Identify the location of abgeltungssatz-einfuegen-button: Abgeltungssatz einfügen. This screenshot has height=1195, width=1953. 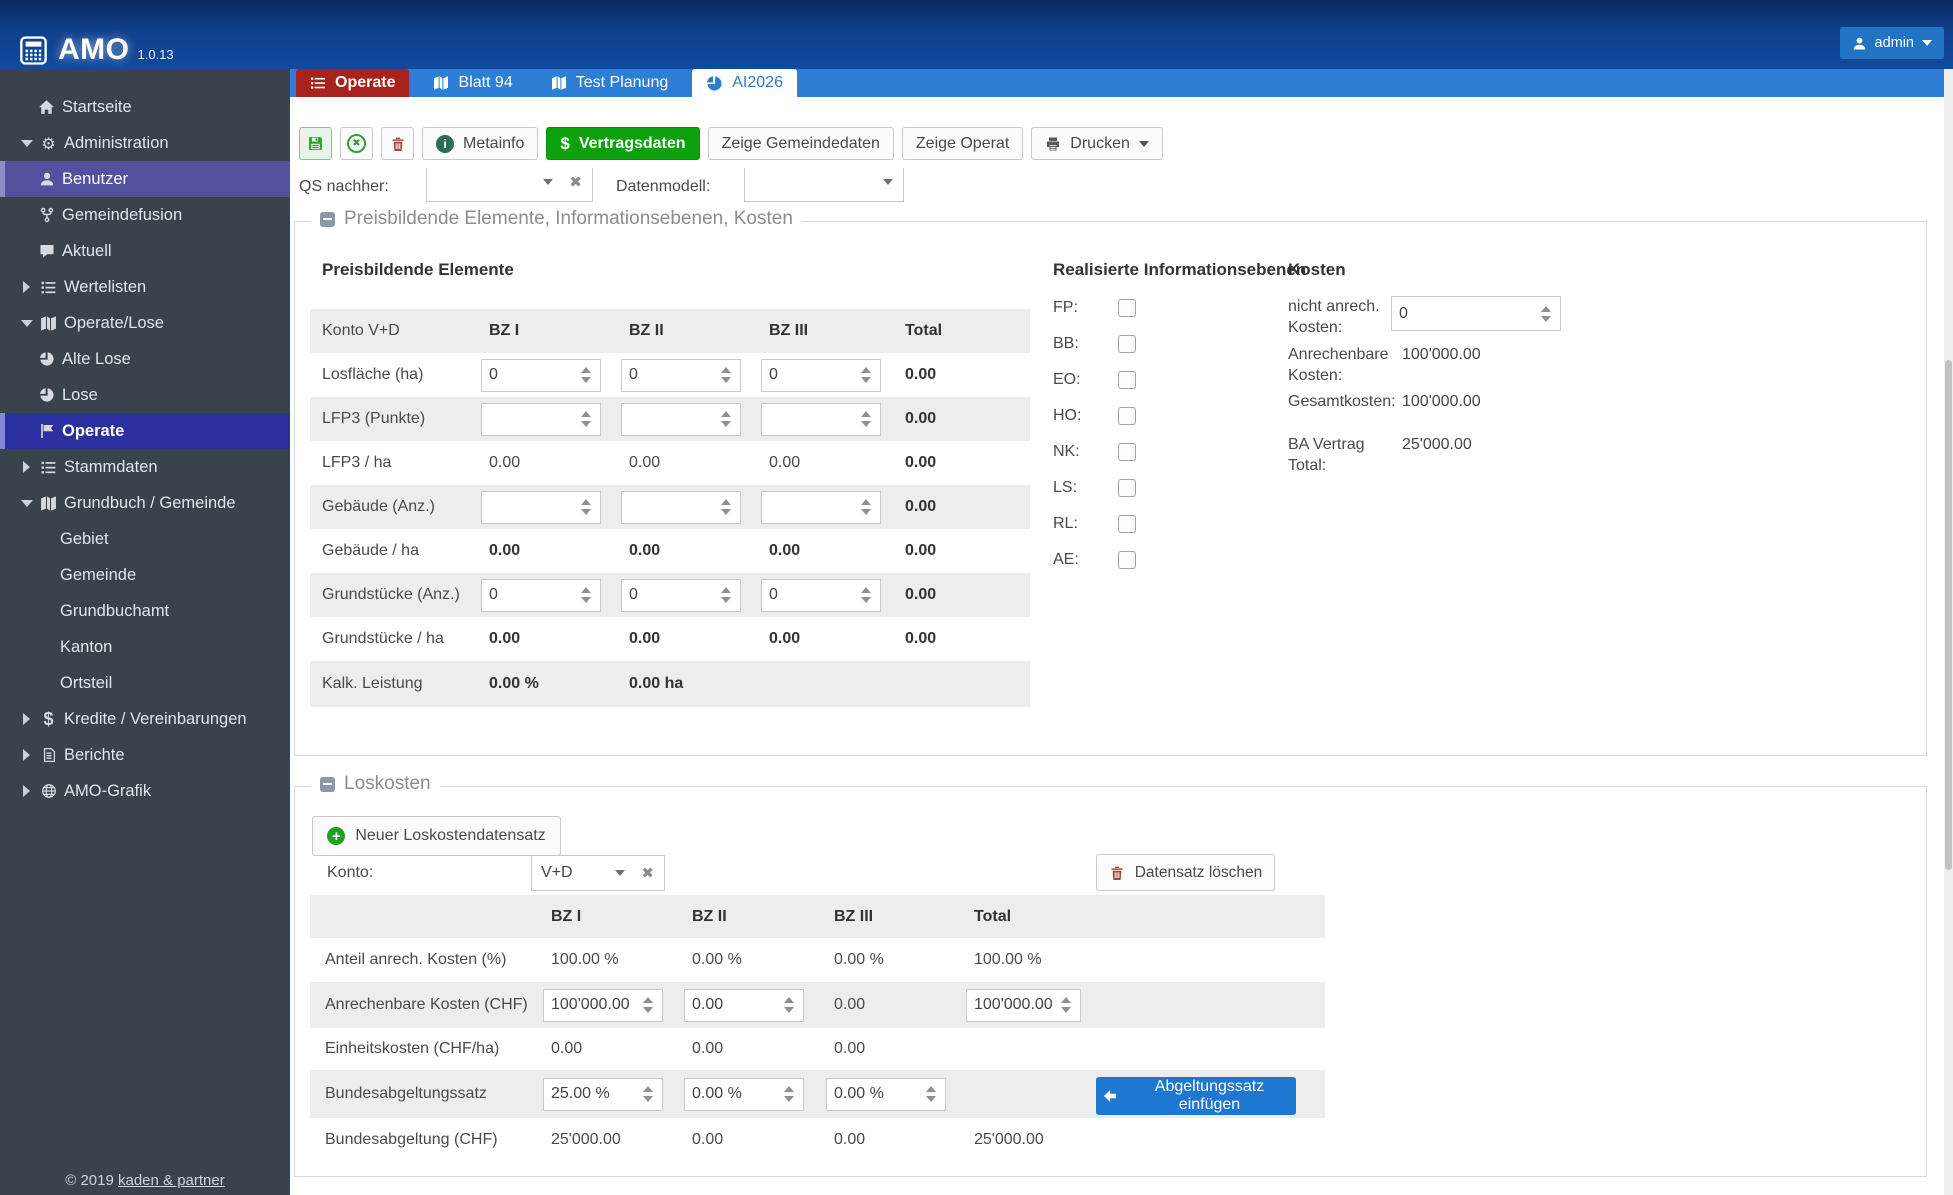
(1196, 1096).